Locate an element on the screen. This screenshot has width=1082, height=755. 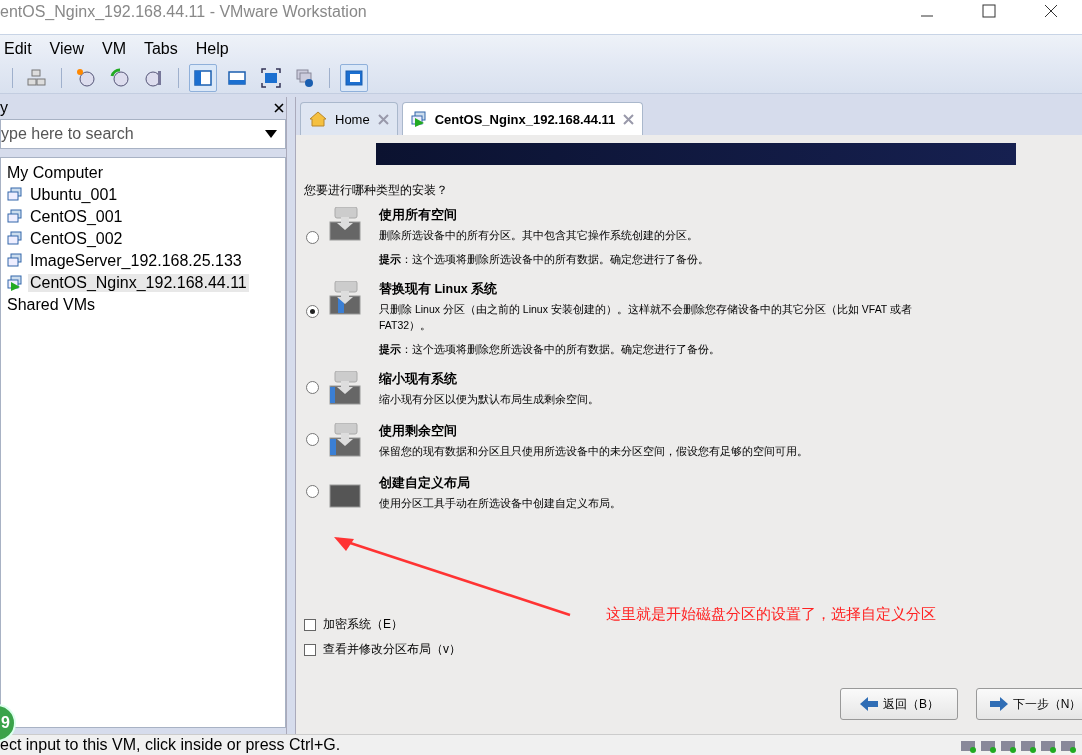
menu-item: Help is located at coordinates (212, 49).